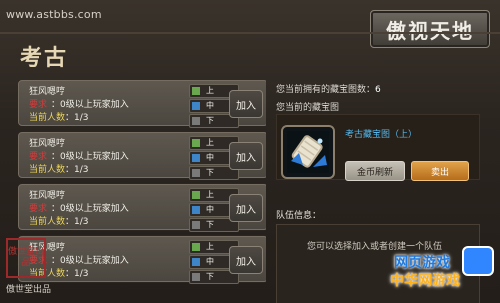  I want to click on top-divider, so click(250, 33).